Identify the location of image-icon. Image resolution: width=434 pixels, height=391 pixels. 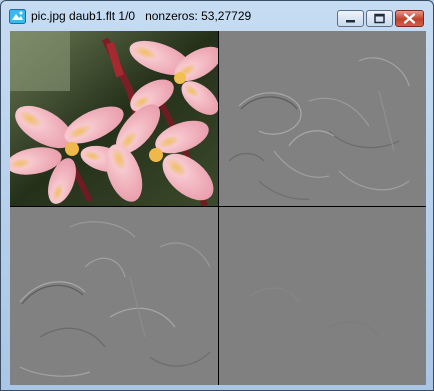
(17, 16).